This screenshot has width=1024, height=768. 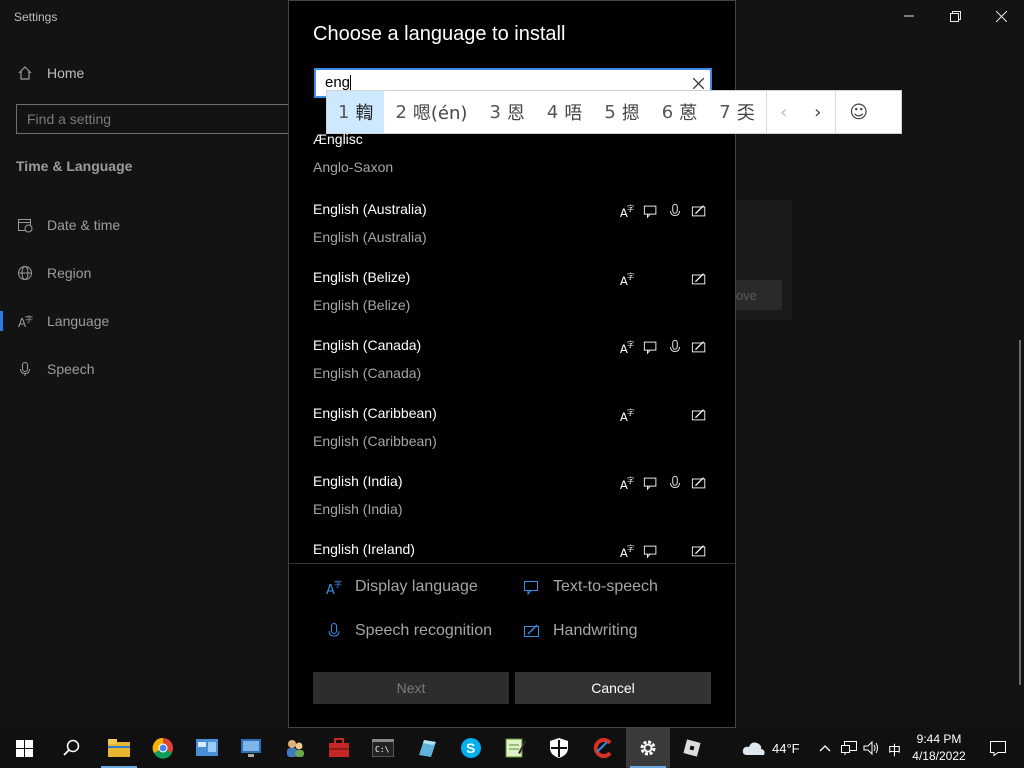 I want to click on language-native-name: English (Canada), so click(x=367, y=373).